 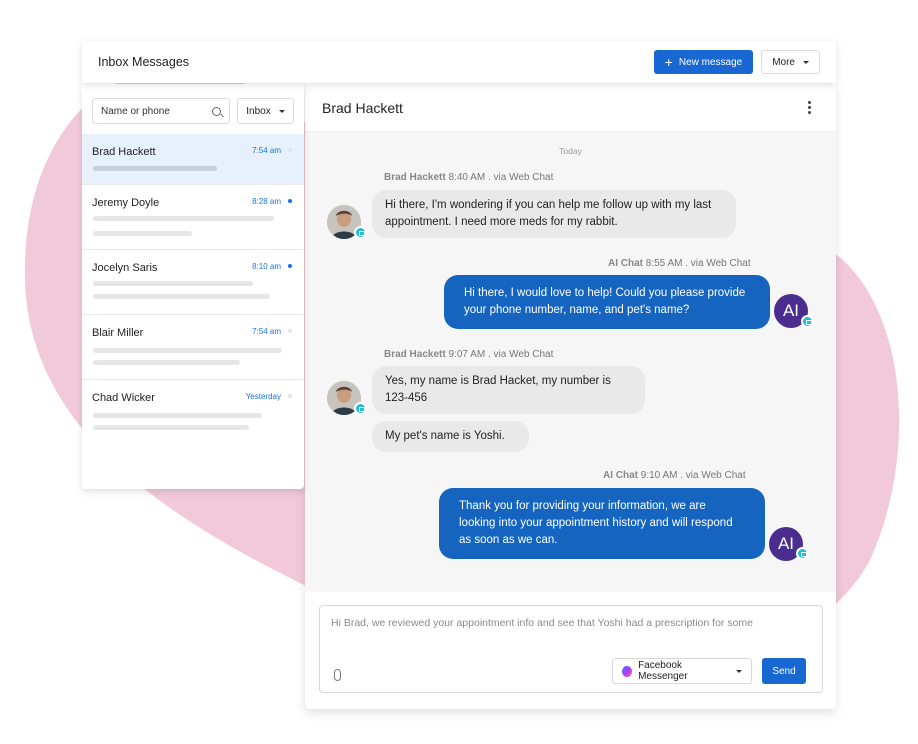 I want to click on conversation-item-jeremy-doyle: Jeremy Doyle 8:28 am, so click(x=193, y=217).